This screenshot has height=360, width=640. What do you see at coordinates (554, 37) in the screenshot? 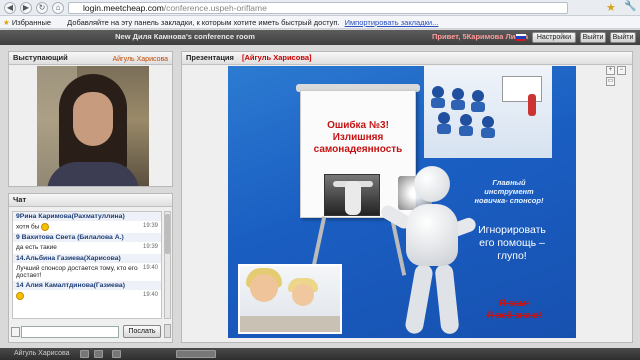
I see `settings-button: Настройки` at bounding box center [554, 37].